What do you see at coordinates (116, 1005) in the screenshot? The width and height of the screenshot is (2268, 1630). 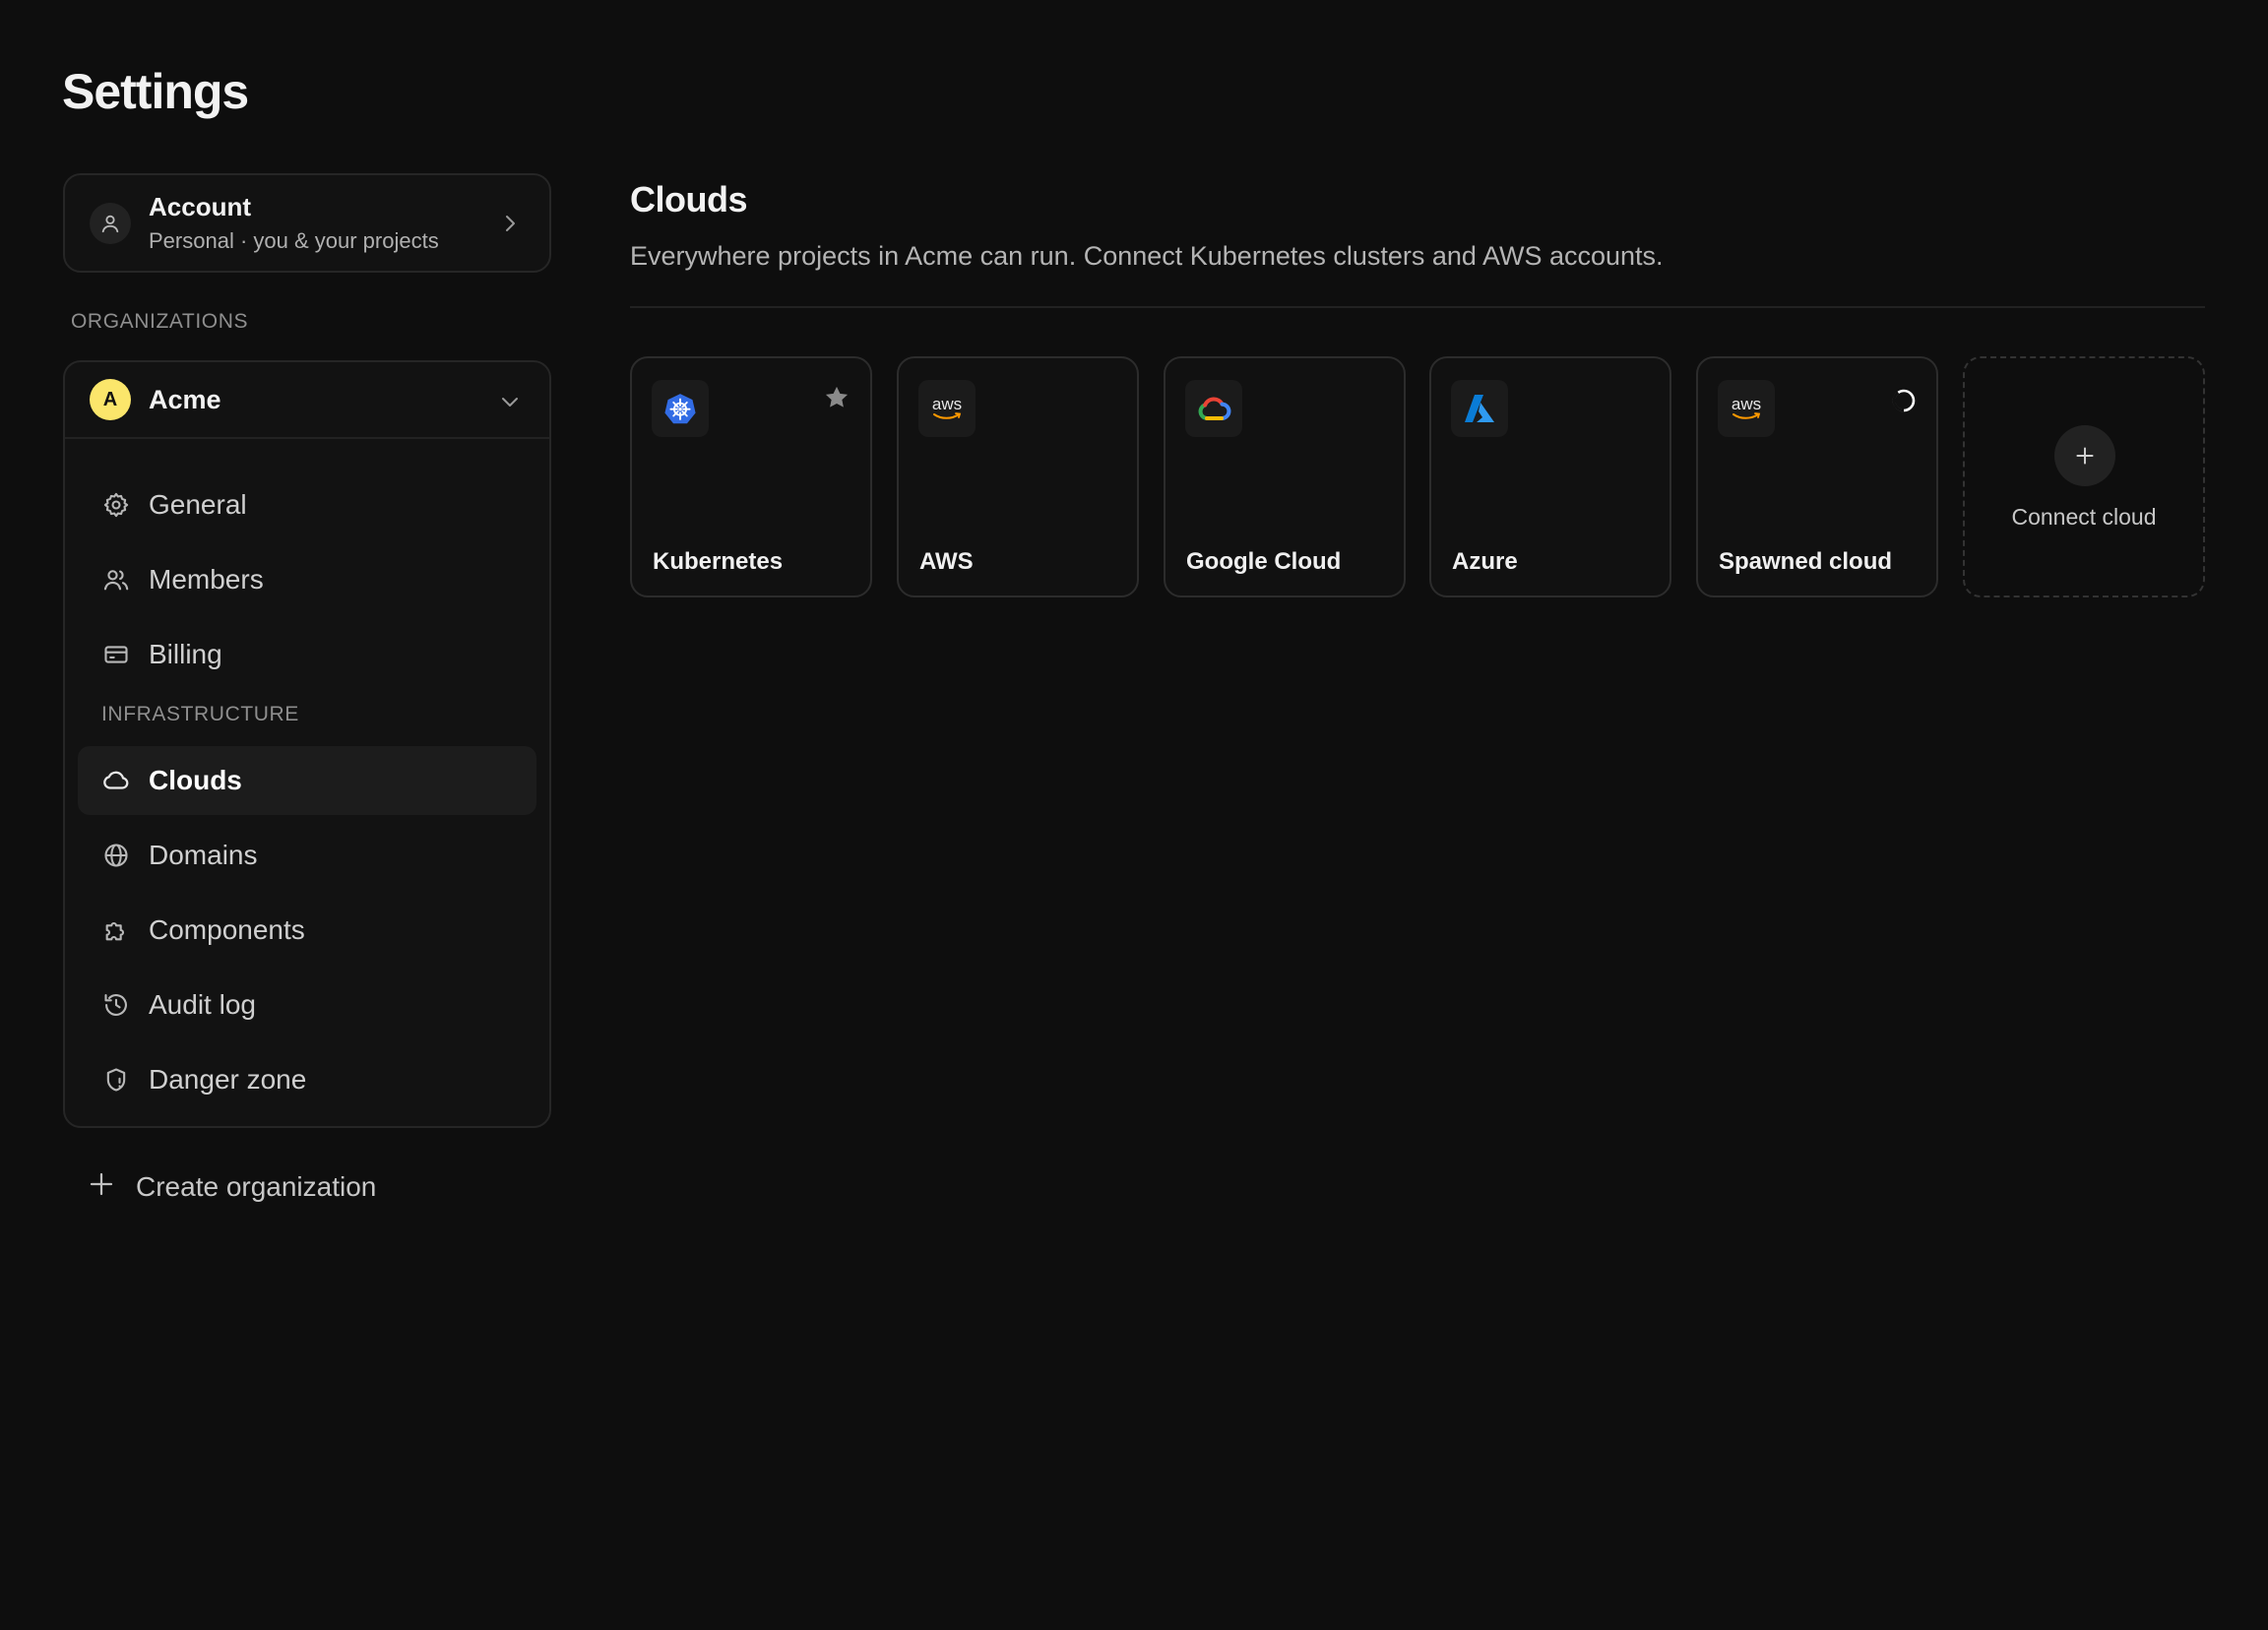 I see `history-icon` at bounding box center [116, 1005].